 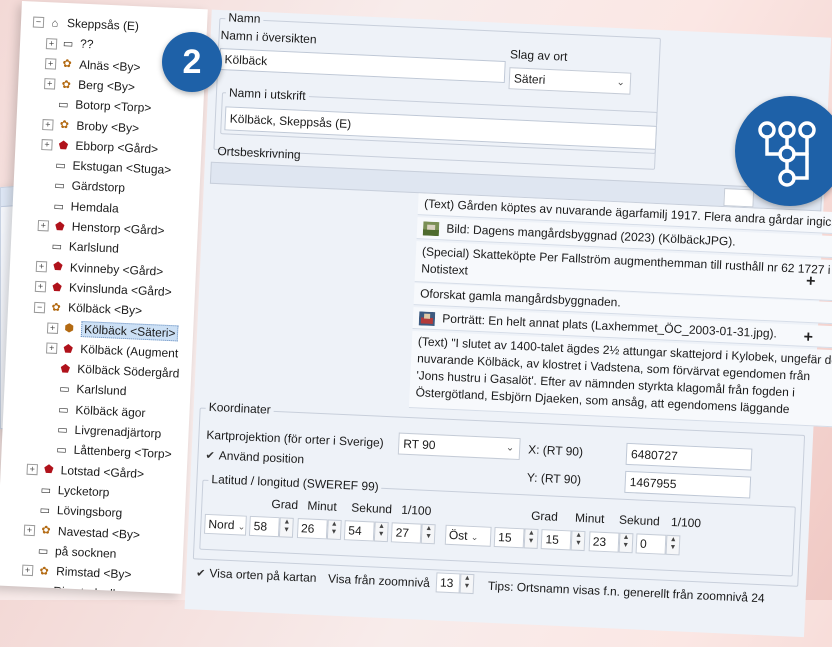 What do you see at coordinates (509, 537) in the screenshot?
I see `lon-grad-input: 15` at bounding box center [509, 537].